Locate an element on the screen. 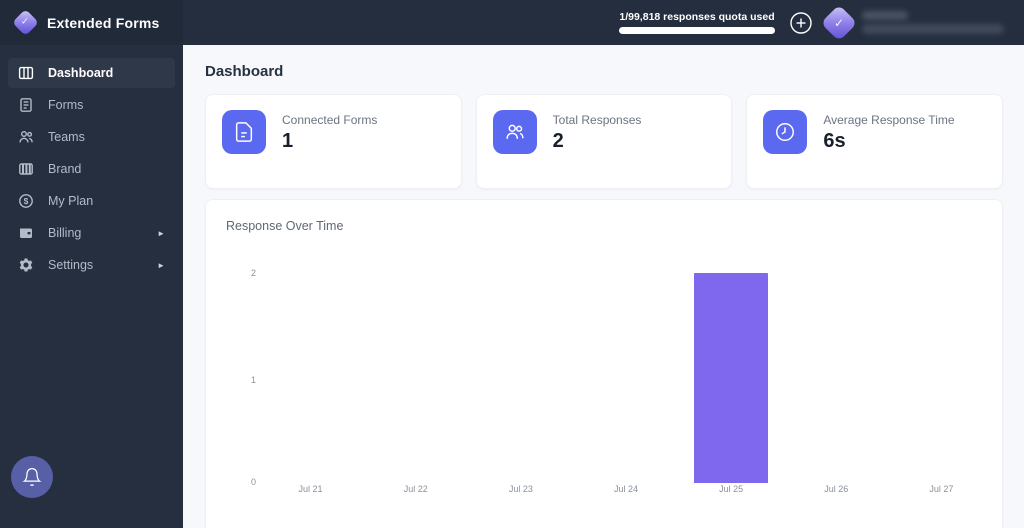 Image resolution: width=1024 pixels, height=528 pixels. stat-card-connected-forms: Connected Forms 1 is located at coordinates (333, 141).